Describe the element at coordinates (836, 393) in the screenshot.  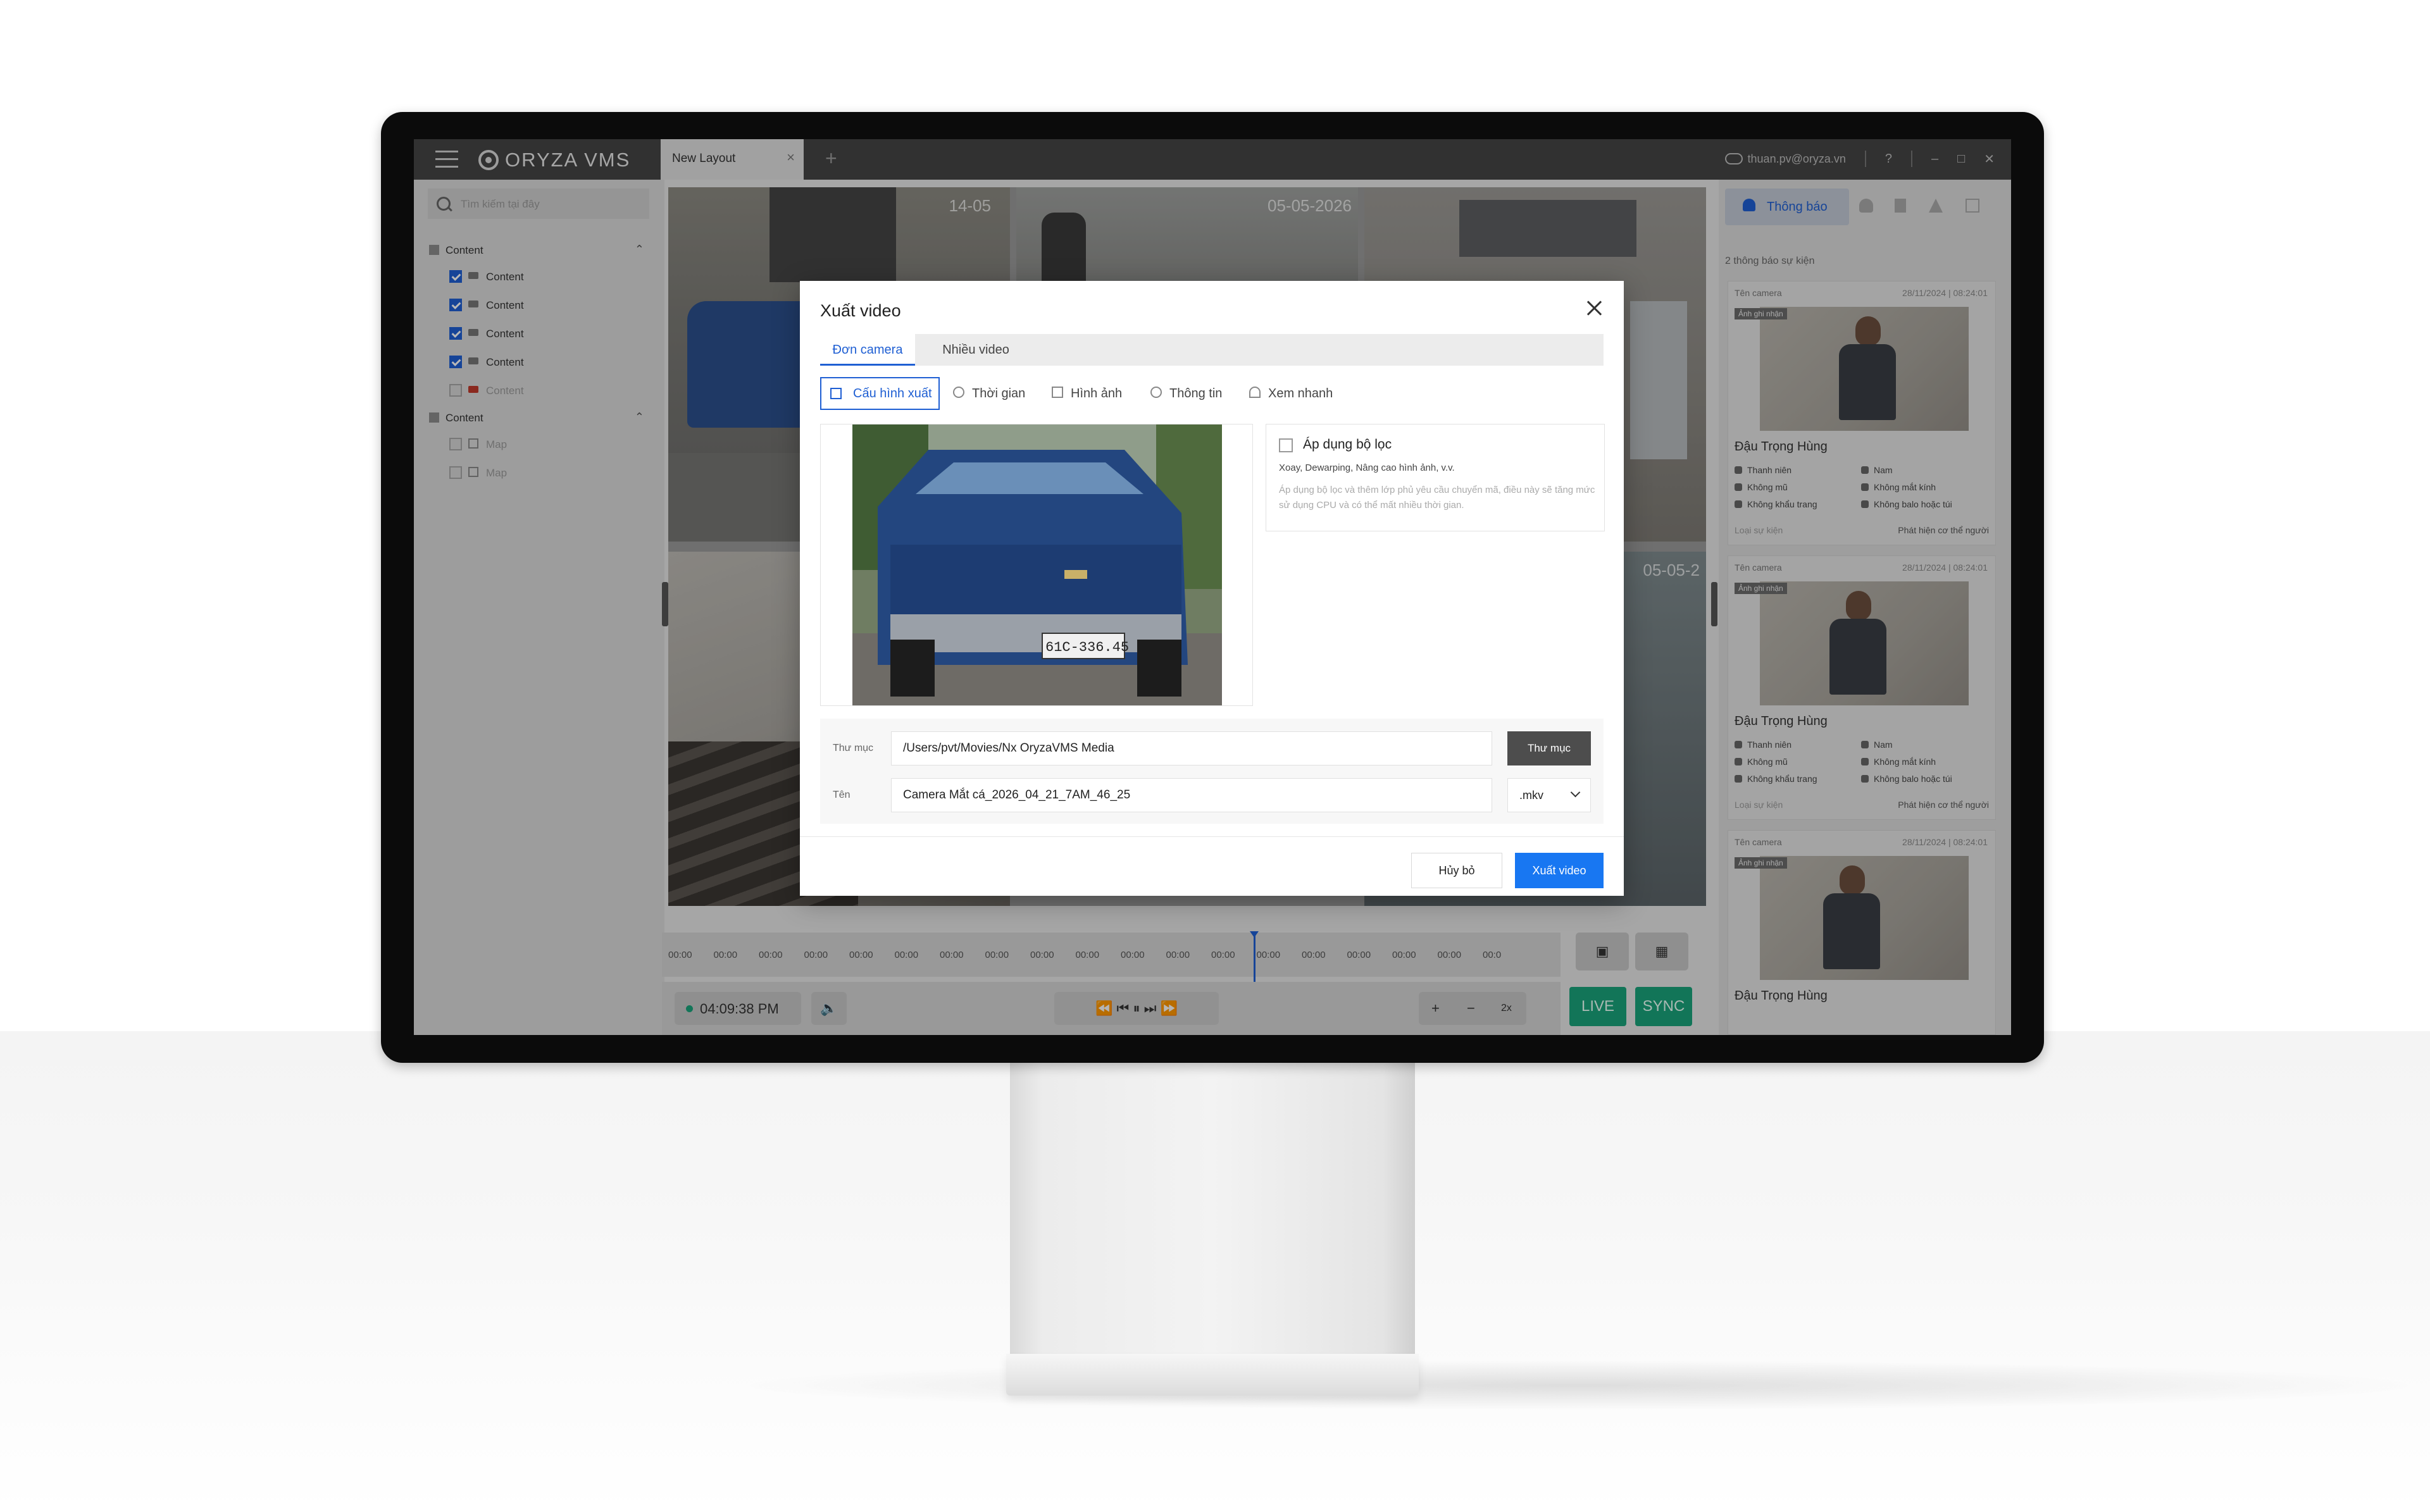
I see `config-icon` at that location.